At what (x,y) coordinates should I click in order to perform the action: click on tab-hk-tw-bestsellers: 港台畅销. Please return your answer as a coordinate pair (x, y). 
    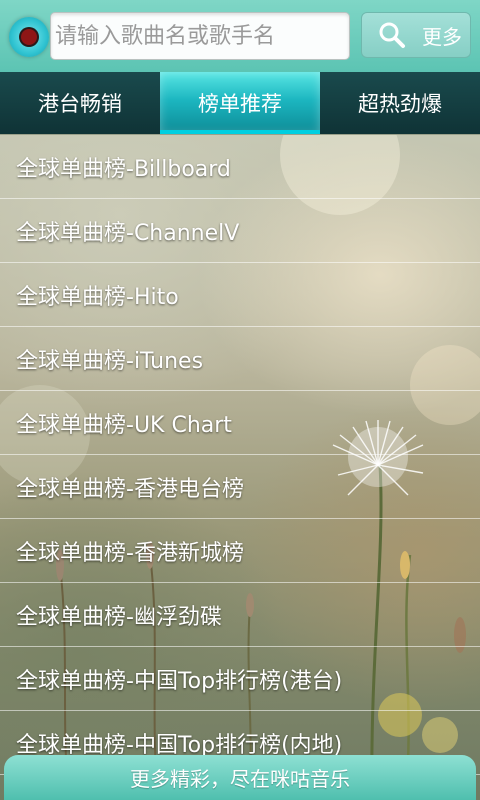
    Looking at the image, I should click on (80, 103).